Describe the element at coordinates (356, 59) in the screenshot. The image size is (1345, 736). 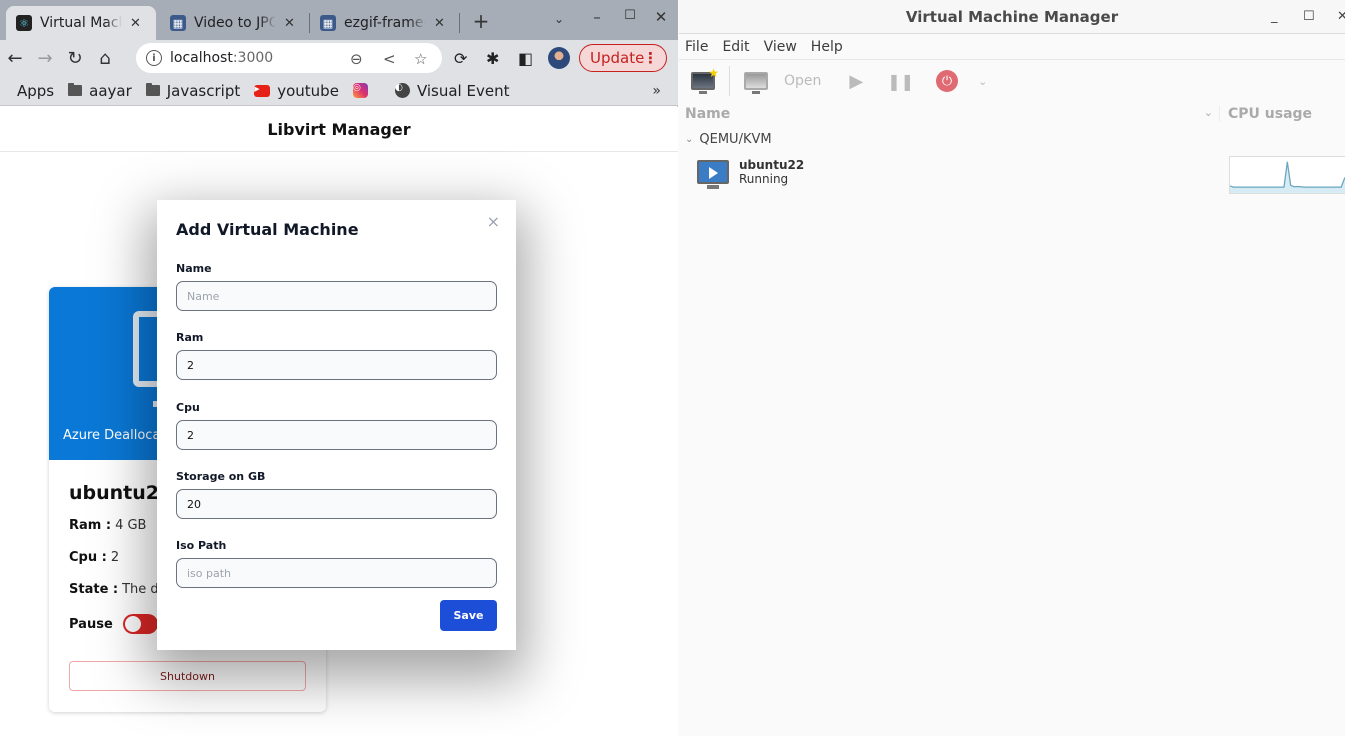
I see `zoom-out-icon: ⊖` at that location.